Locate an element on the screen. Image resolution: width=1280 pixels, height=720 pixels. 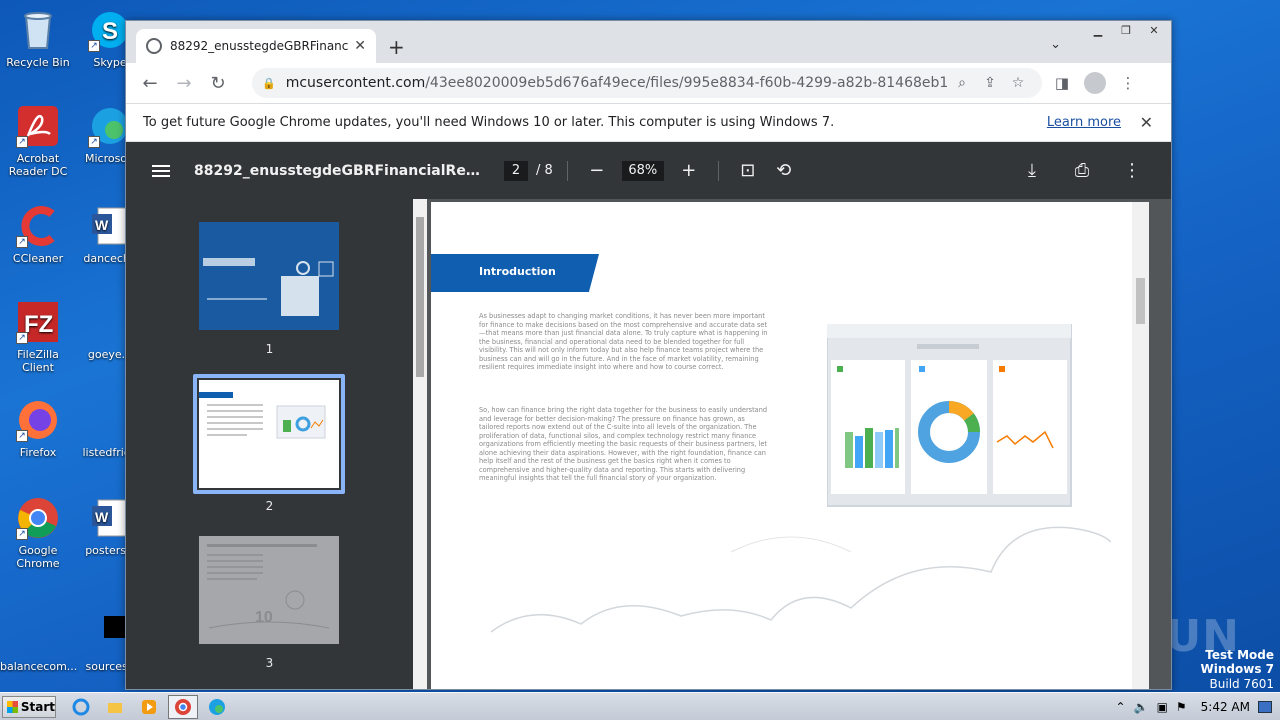
start-label: Start is located at coordinates (37, 706).